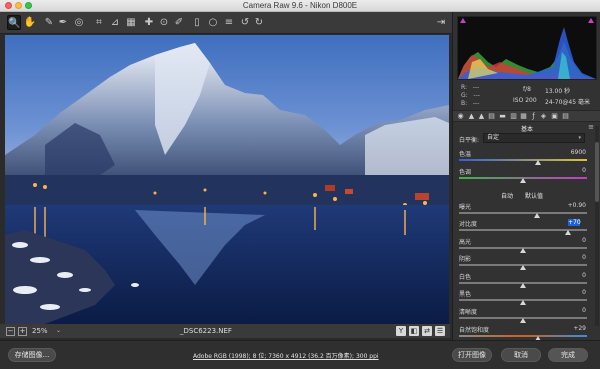  Describe the element at coordinates (527, 48) in the screenshot. I see `histogram` at that location.